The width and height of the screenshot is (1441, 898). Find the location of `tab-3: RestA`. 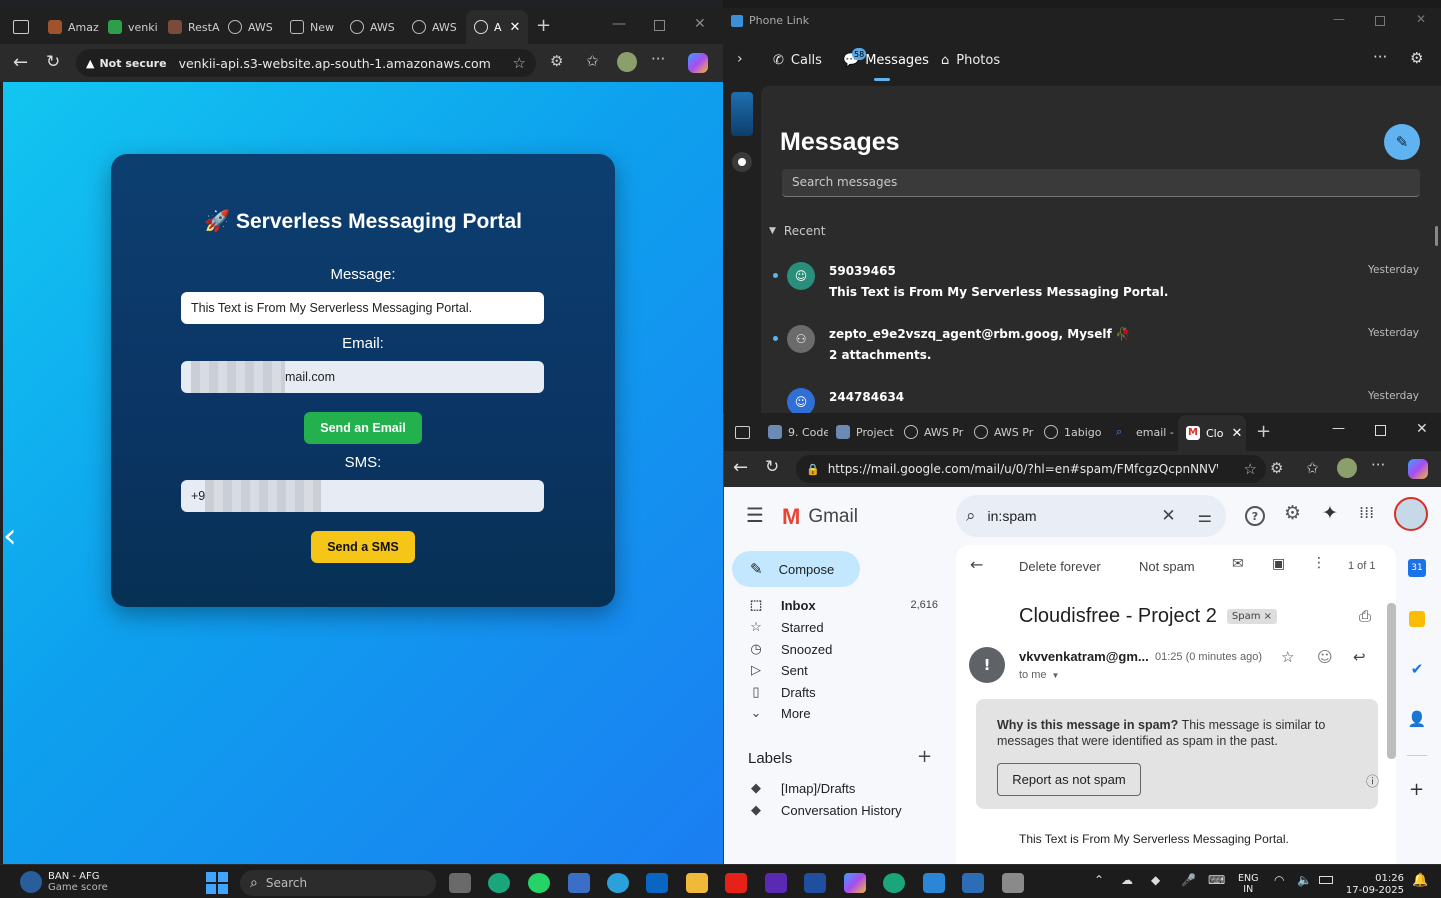

tab-3: RestA is located at coordinates (190, 27).